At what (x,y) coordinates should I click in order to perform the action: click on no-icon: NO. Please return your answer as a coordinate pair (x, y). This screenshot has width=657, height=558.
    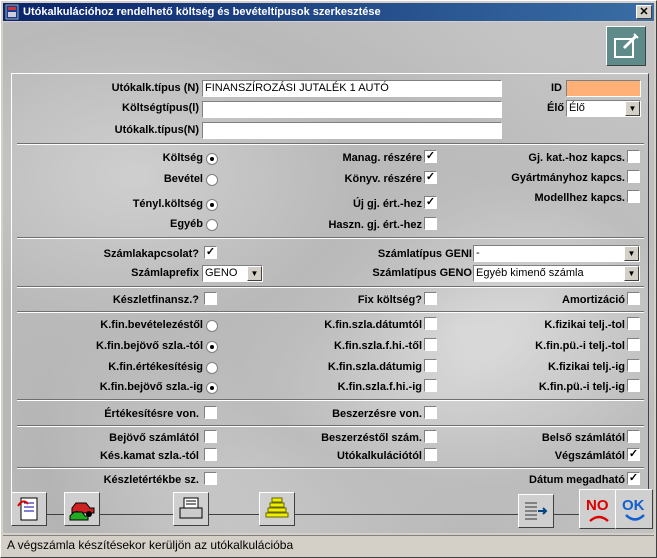
    Looking at the image, I should click on (597, 509).